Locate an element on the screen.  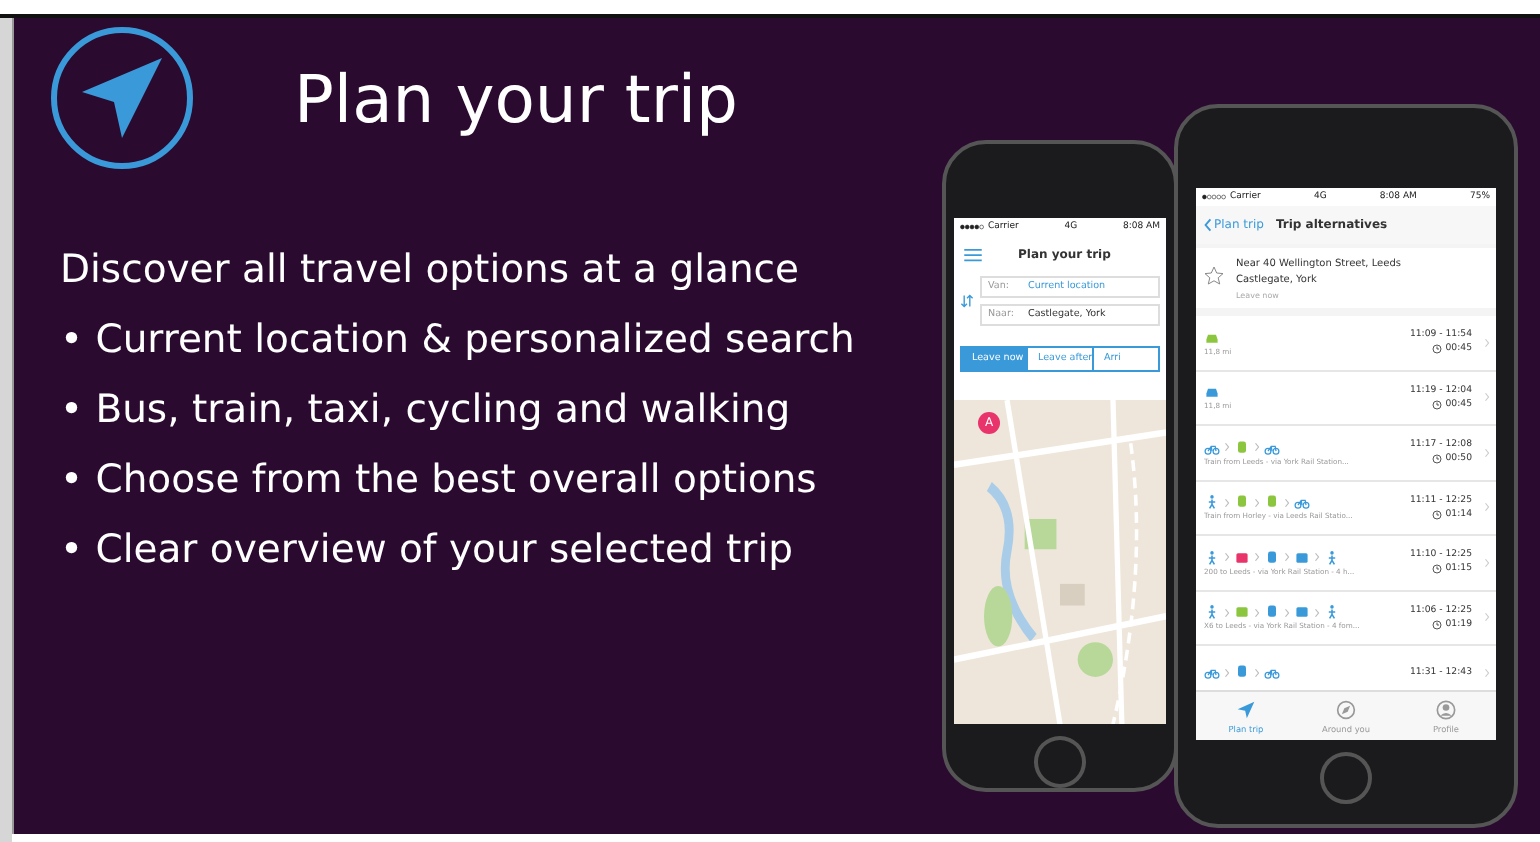
slide-title: Plan your trip is located at coordinates (516, 98).